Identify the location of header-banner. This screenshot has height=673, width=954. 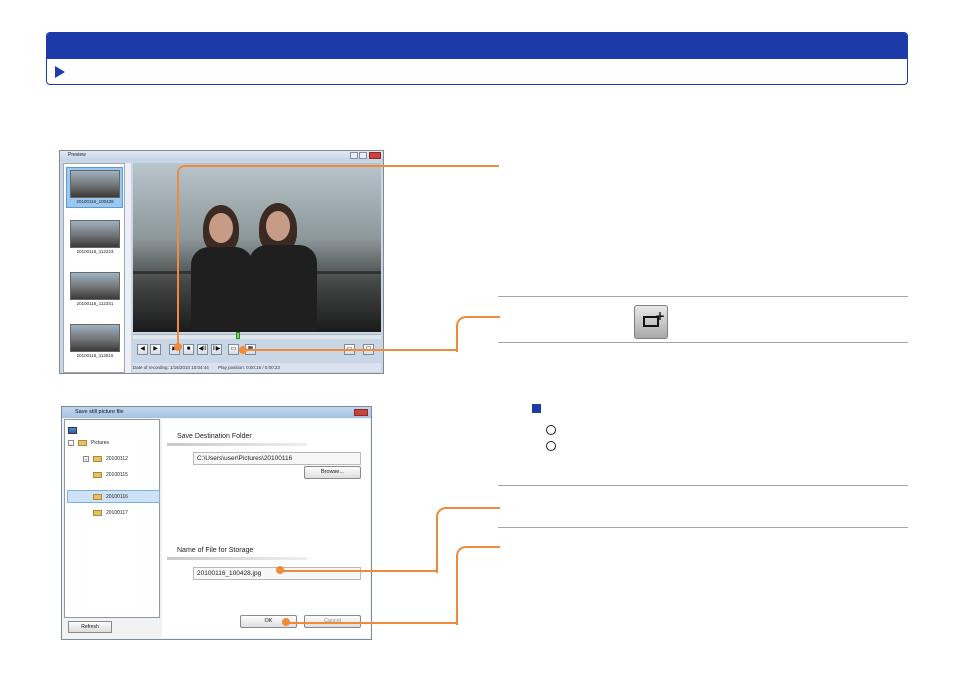
(477, 58).